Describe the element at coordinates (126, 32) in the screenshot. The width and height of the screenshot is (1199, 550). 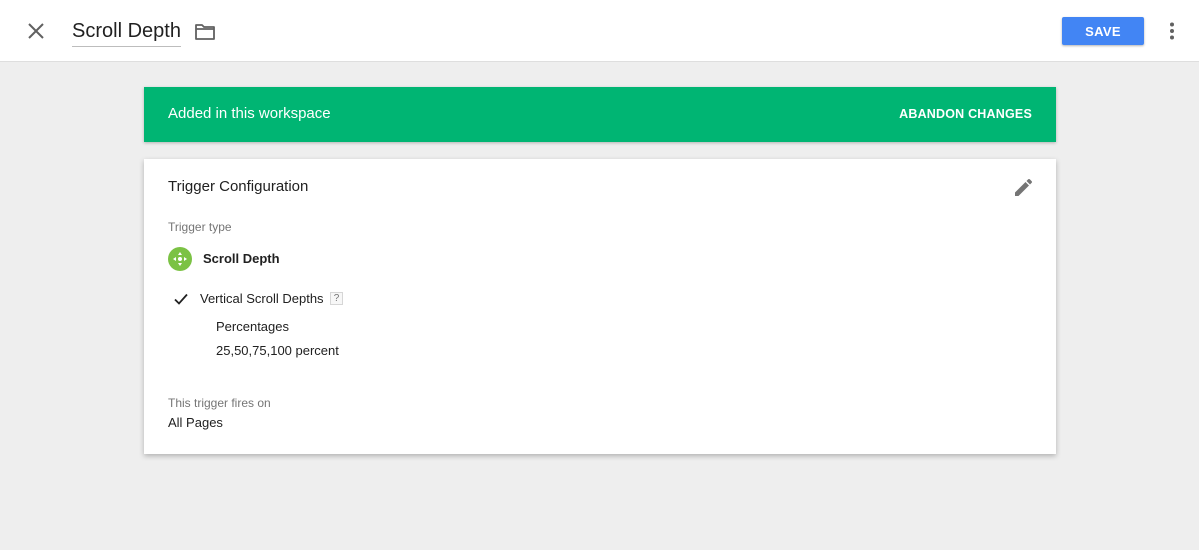
I see `page-title: Scroll Depth` at that location.